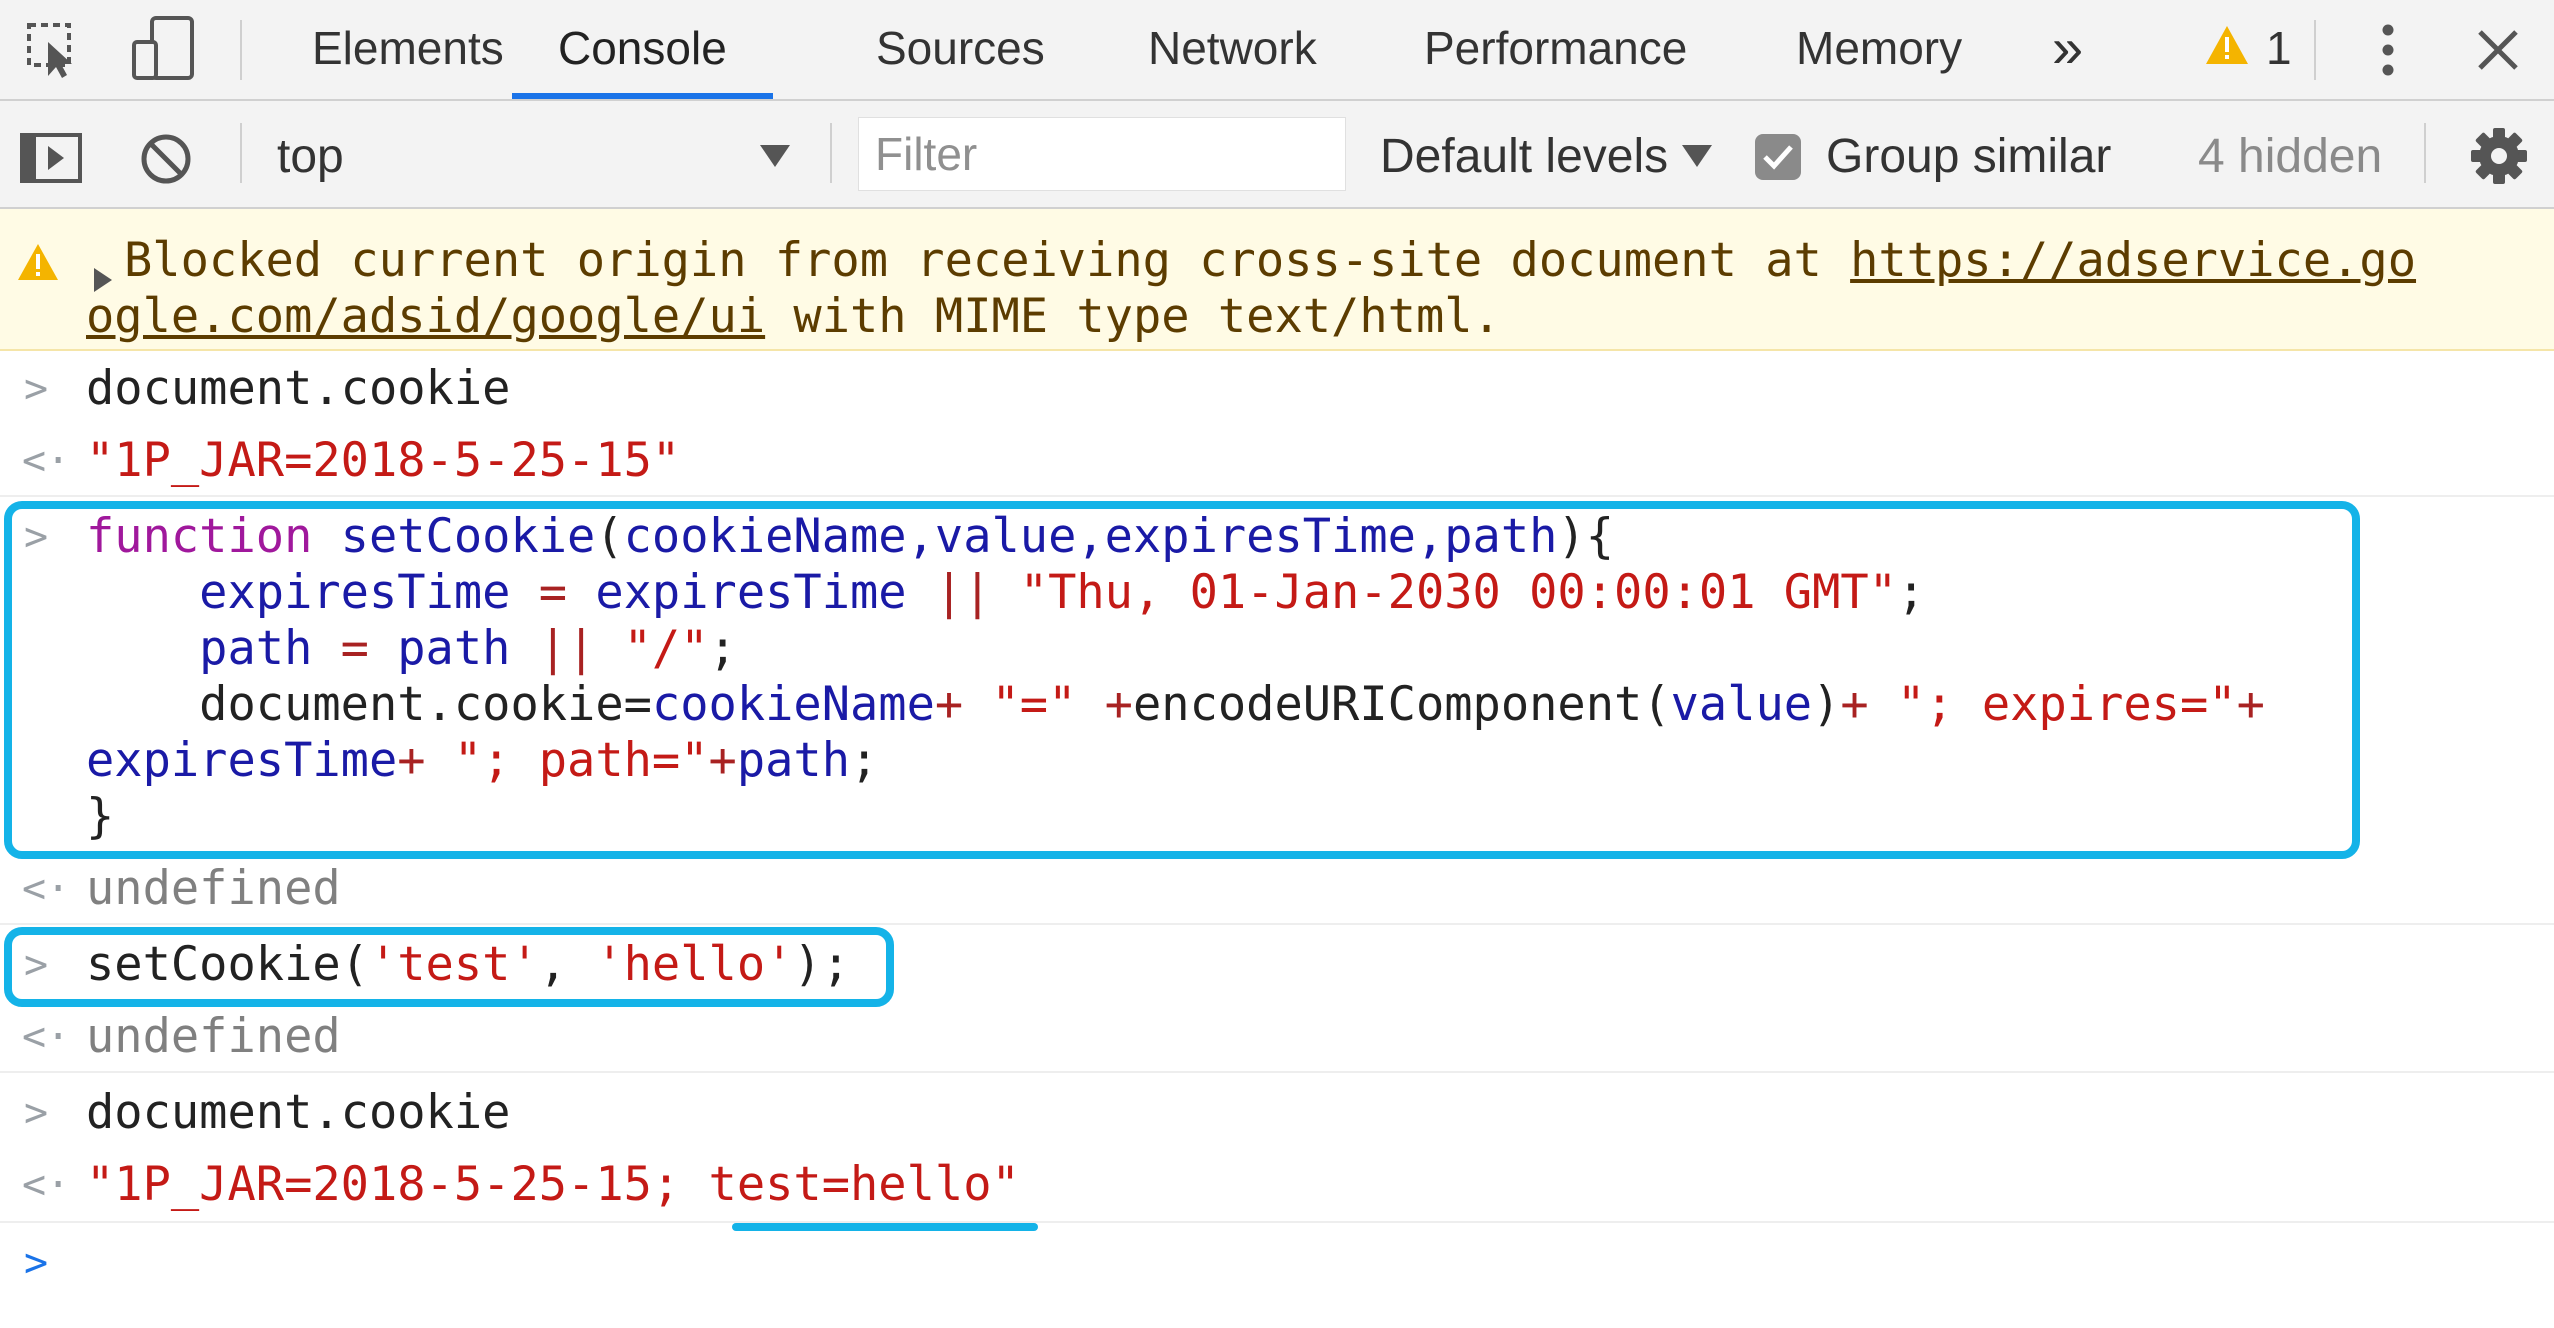 This screenshot has width=2554, height=1328. Describe the element at coordinates (850, 1184) in the screenshot. I see `cookie-test-value: test=hello` at that location.